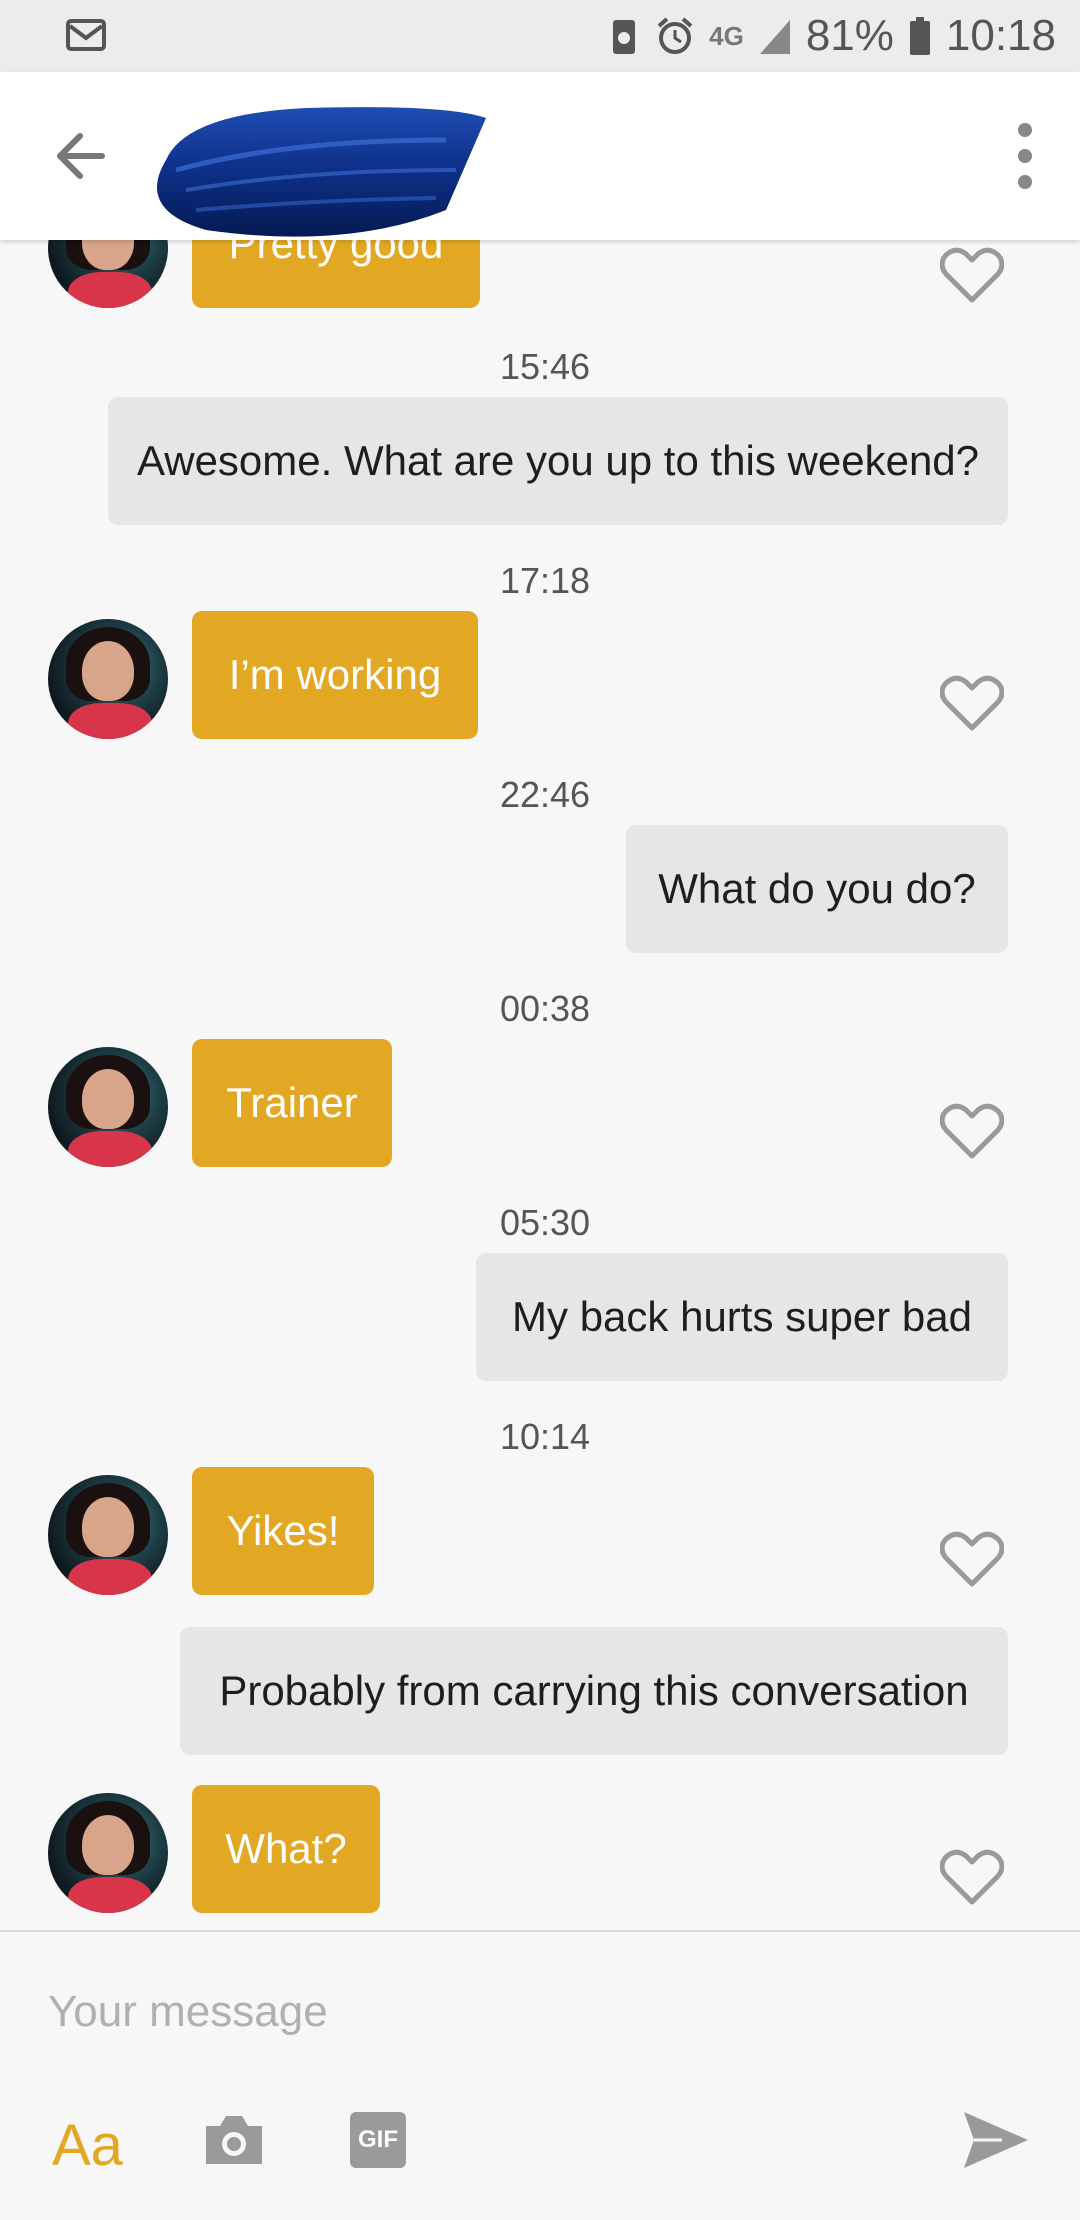 The image size is (1080, 2220). Describe the element at coordinates (540, 2075) in the screenshot. I see `message-composer: Aa GIF` at that location.